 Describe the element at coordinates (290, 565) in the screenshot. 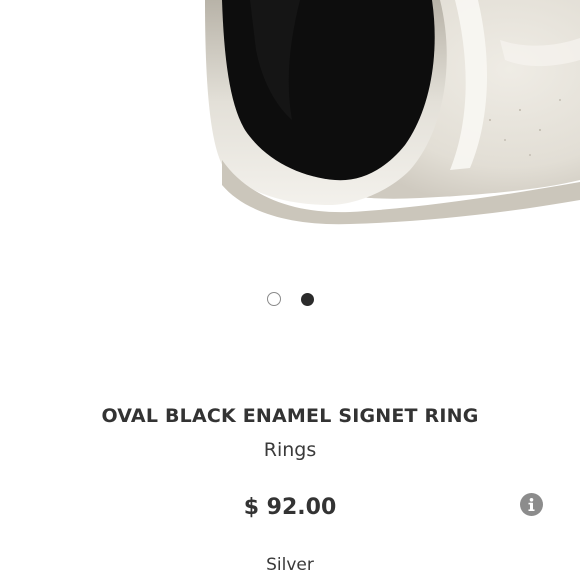

I see `product-color: Silver` at that location.